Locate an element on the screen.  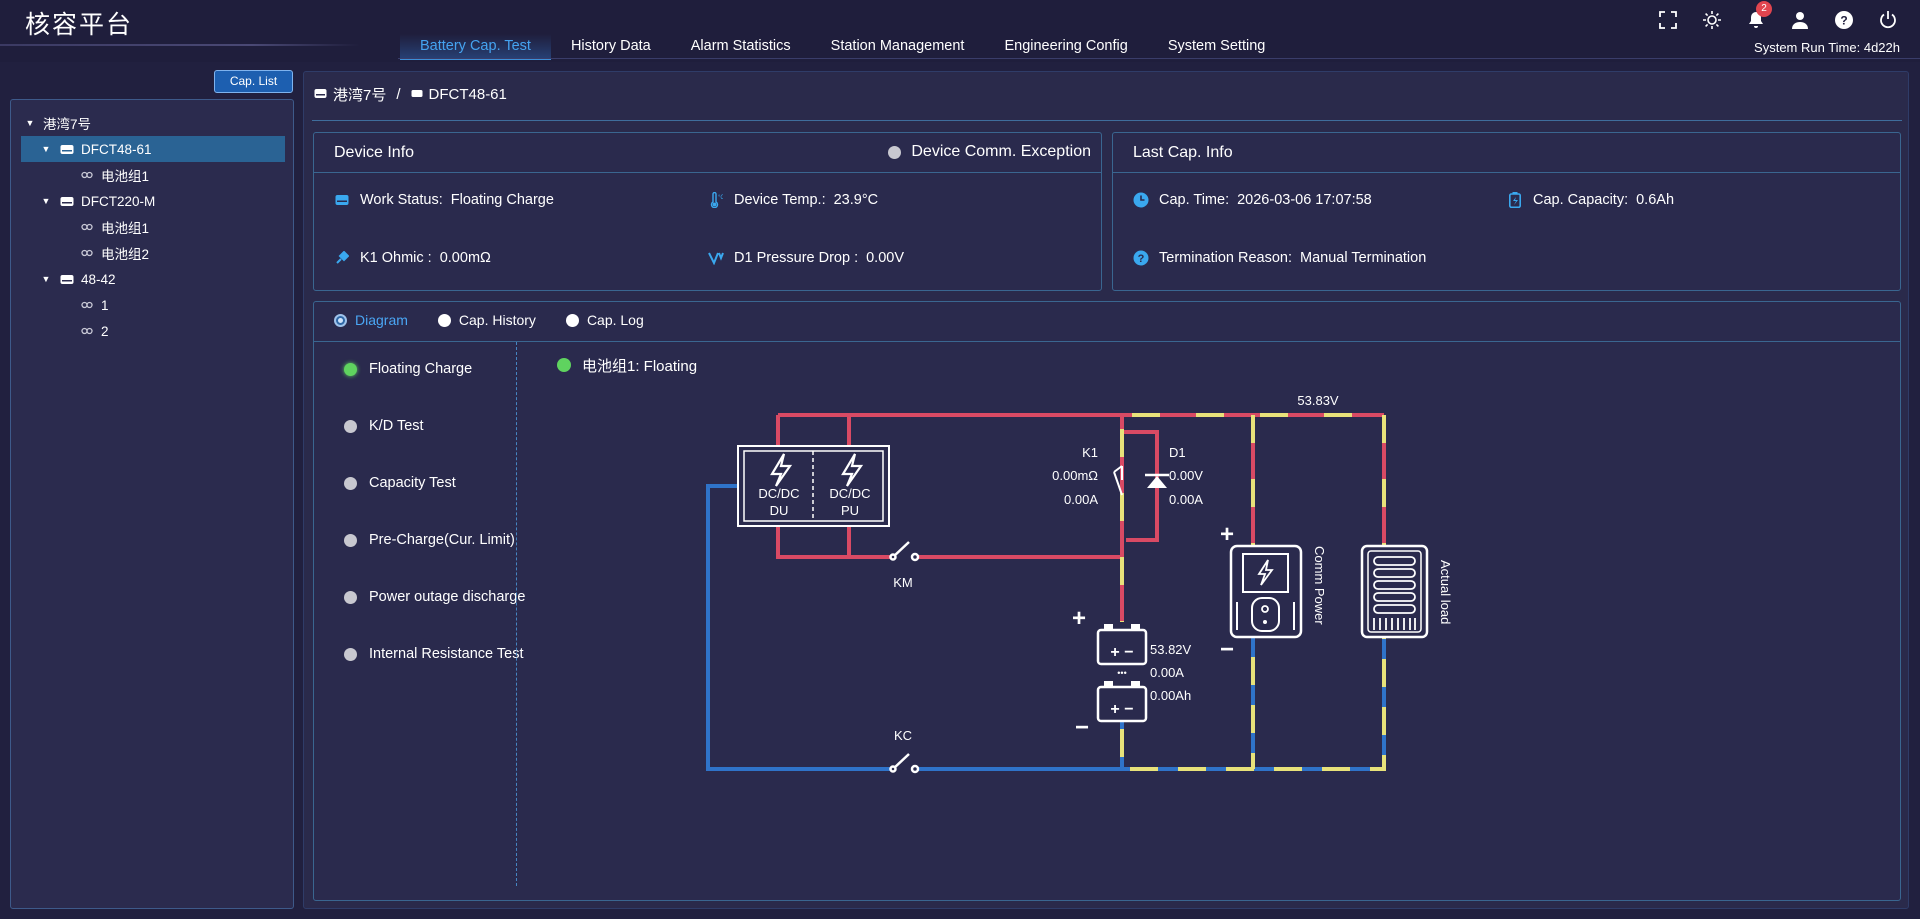
tree-label: 2 is located at coordinates (105, 331).